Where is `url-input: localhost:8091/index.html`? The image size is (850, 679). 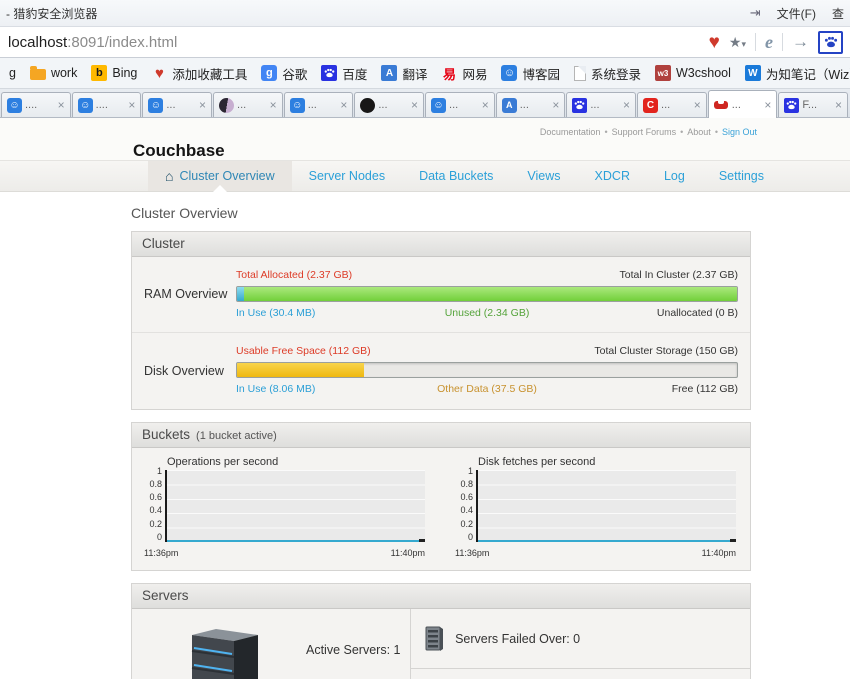
url-input: localhost:8091/index.html is located at coordinates (350, 42).